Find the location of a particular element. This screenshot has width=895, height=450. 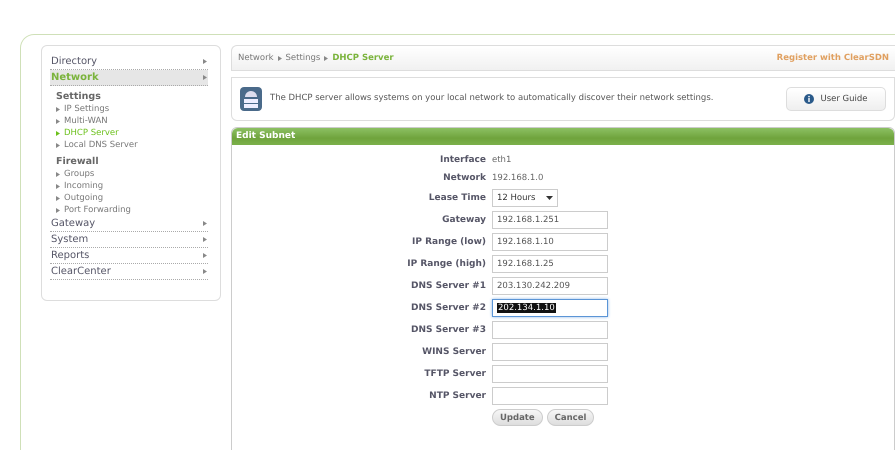

field-label: IP Range (high) is located at coordinates (446, 264).